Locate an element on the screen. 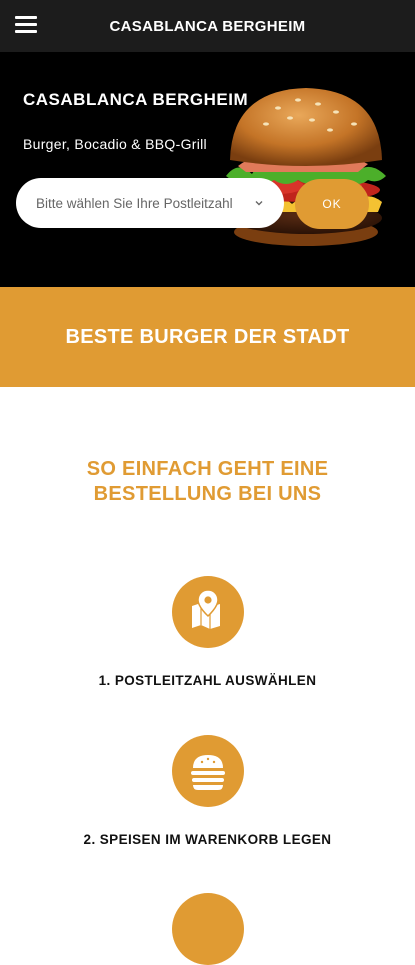 This screenshot has width=415, height=965. step-2-icon-circle is located at coordinates (208, 771).